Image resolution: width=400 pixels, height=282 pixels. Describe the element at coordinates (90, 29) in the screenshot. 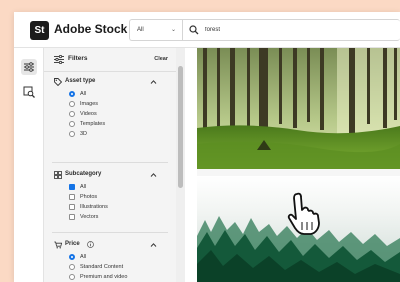

I see `brand-name: Adobe Stock` at that location.